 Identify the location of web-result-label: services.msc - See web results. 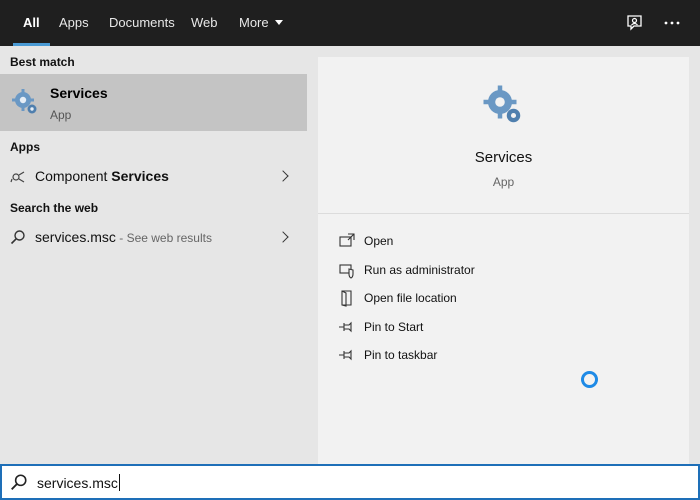
(123, 237).